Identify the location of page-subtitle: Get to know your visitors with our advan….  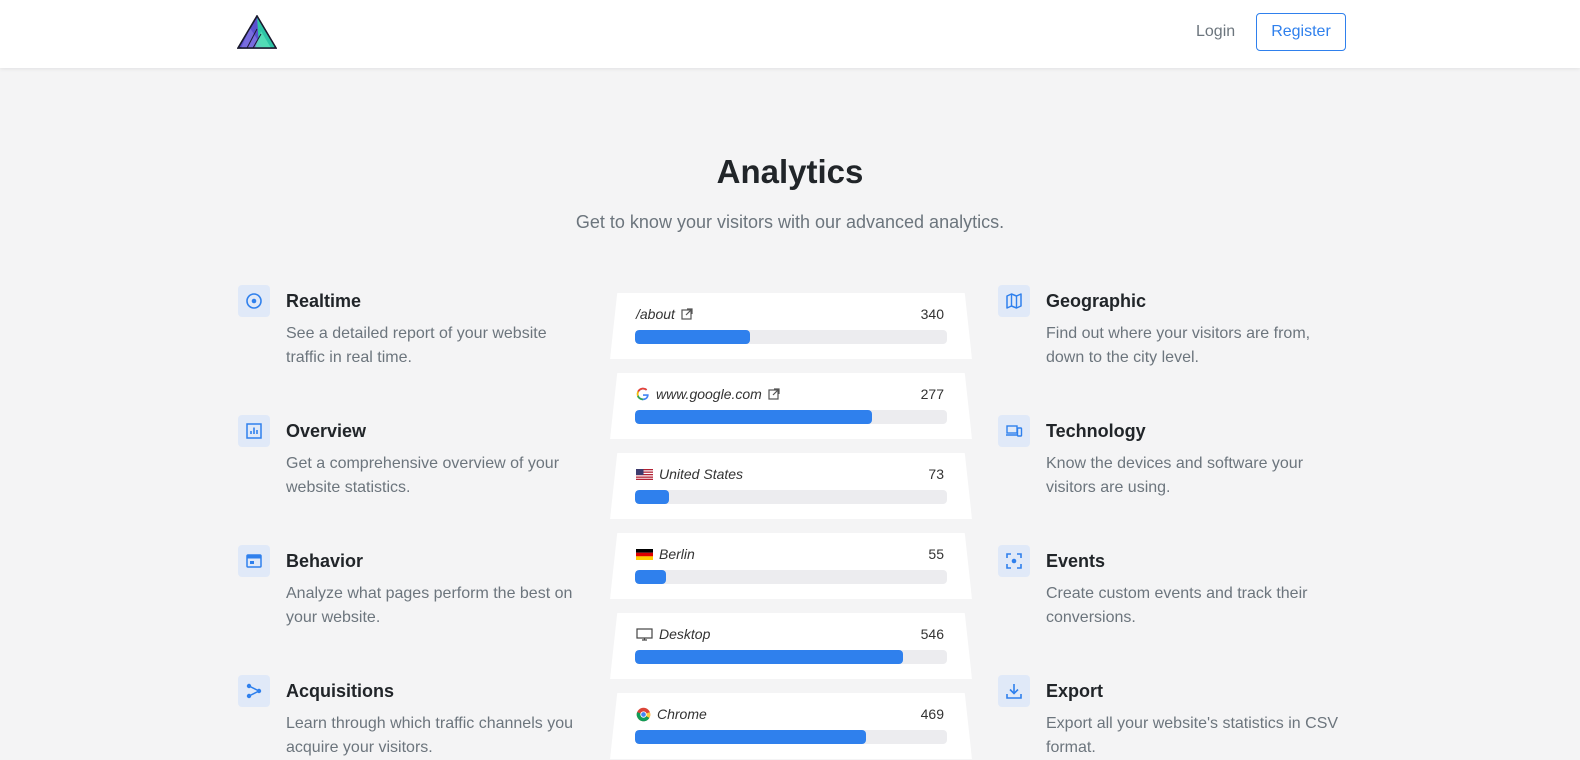
(790, 222).